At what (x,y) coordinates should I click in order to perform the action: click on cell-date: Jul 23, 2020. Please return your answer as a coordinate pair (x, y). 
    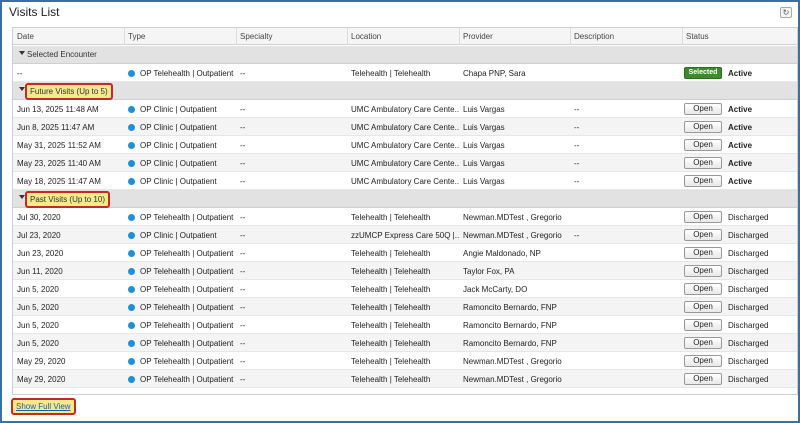
    Looking at the image, I should click on (39, 235).